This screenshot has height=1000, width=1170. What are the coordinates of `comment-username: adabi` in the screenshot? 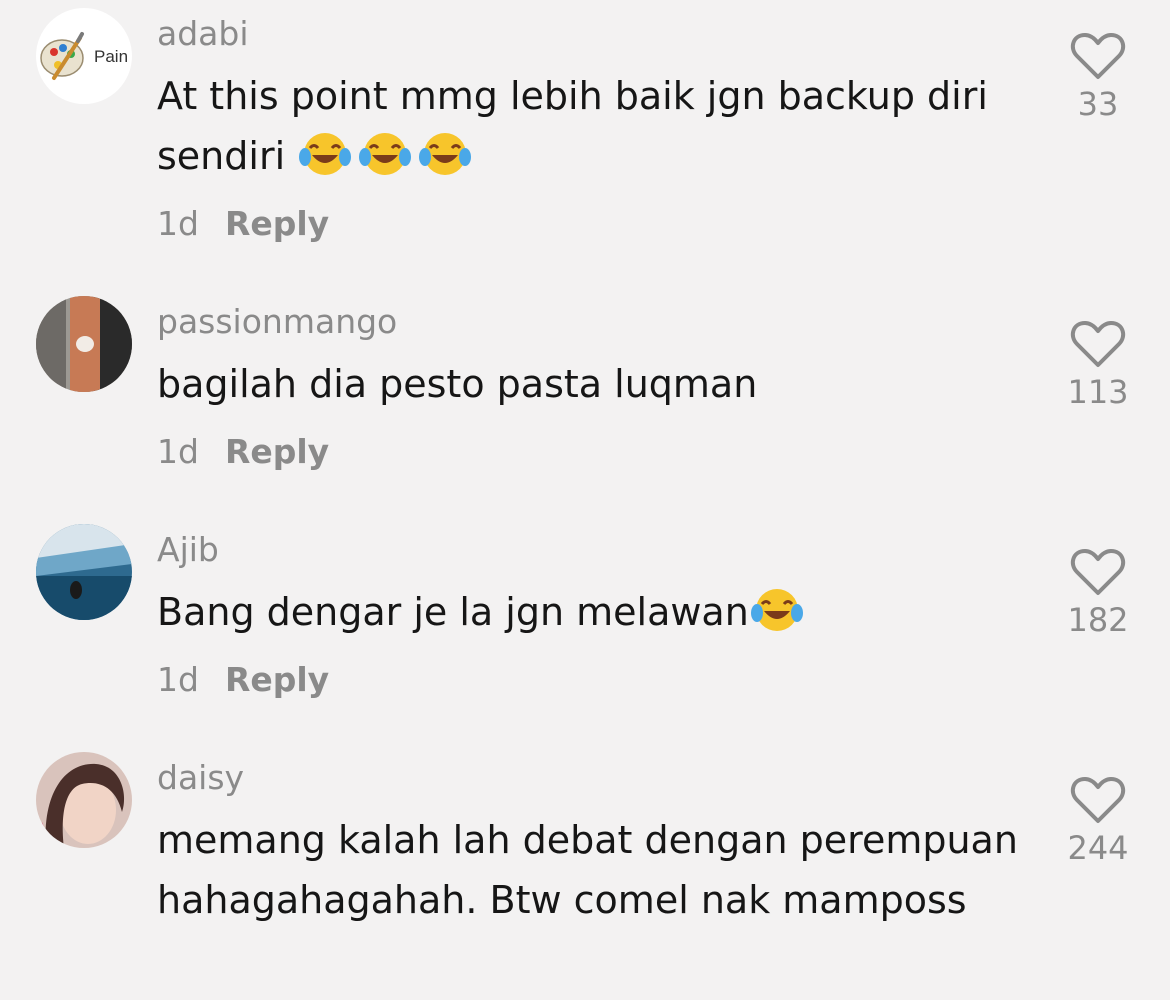 It's located at (203, 34).